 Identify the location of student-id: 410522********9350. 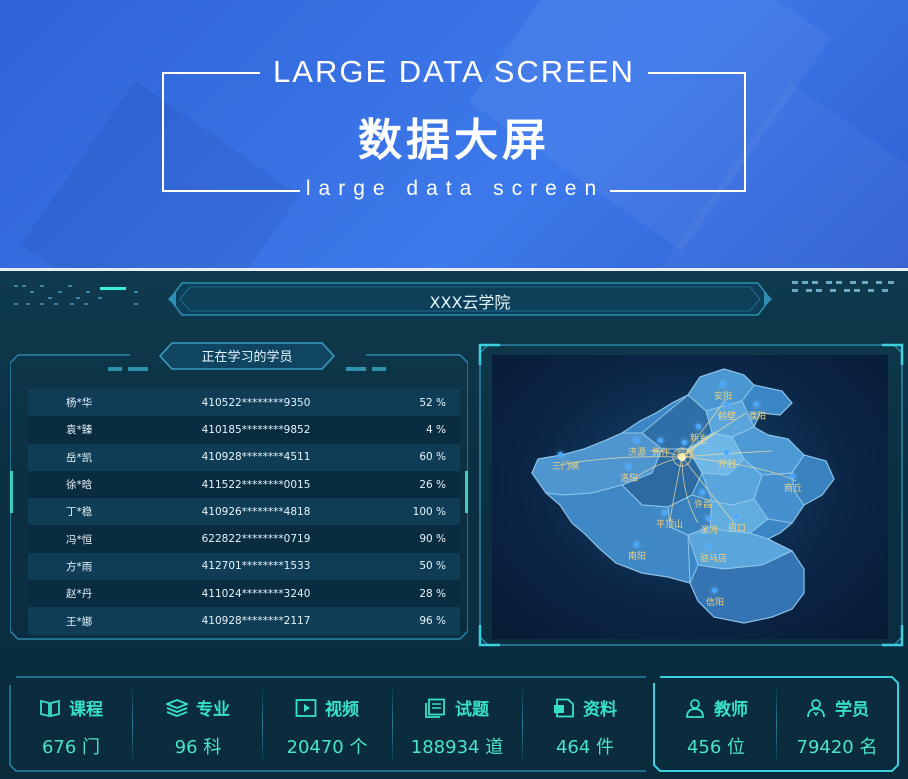
(256, 402).